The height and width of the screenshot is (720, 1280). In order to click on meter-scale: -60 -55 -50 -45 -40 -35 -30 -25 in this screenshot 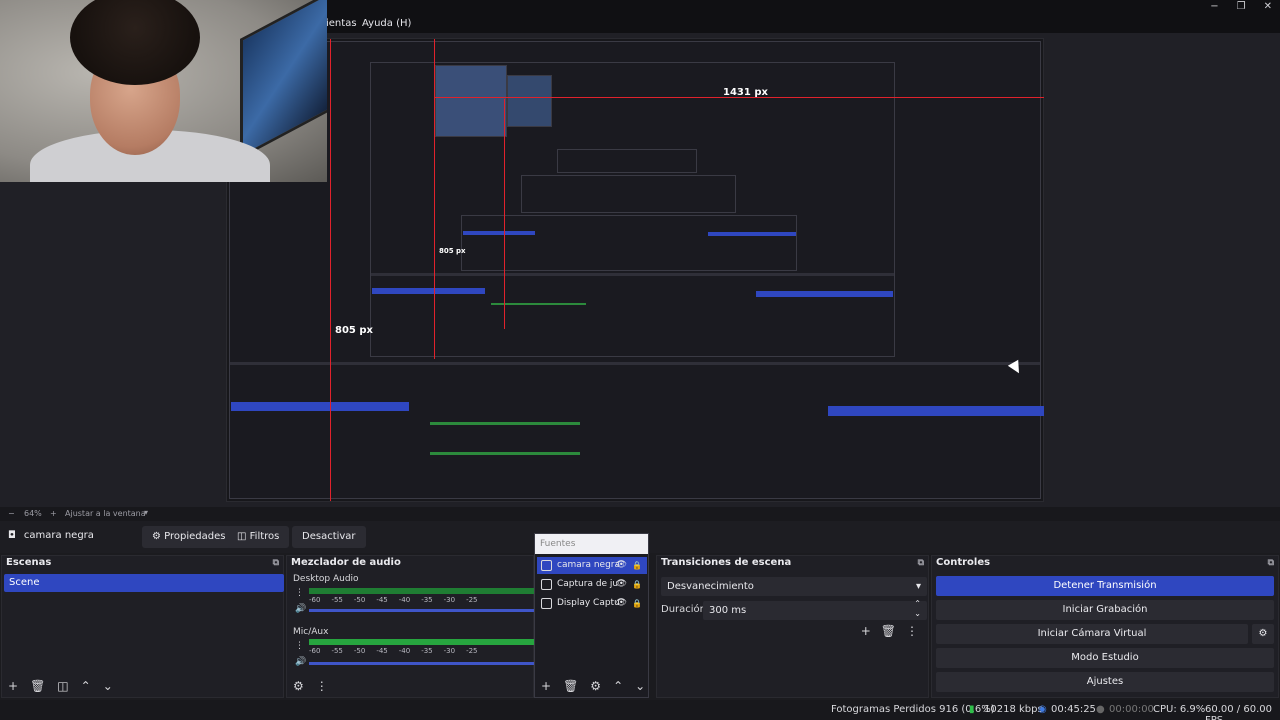, I will do `click(393, 651)`.